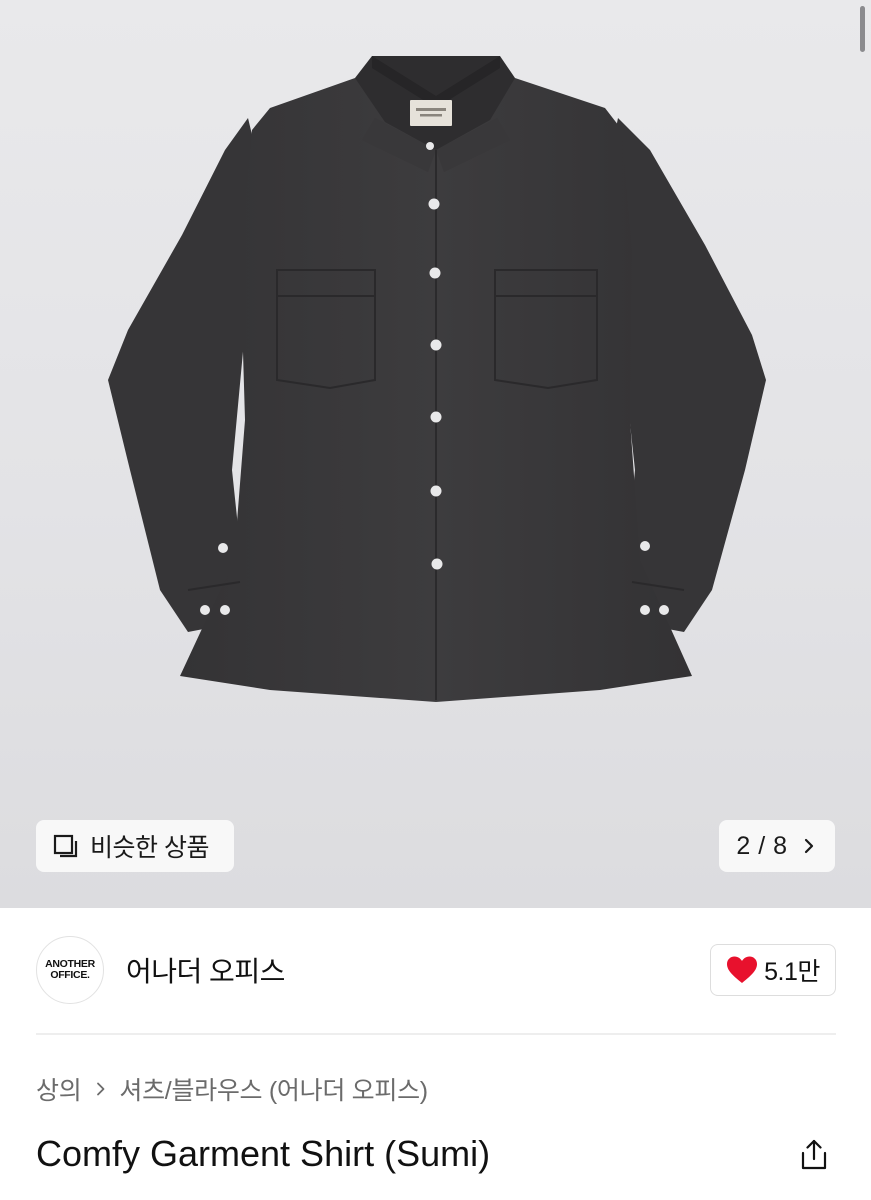 This screenshot has height=1200, width=871. What do you see at coordinates (263, 1153) in the screenshot?
I see `product-title: Comfy Garment Shirt (Sumi)` at bounding box center [263, 1153].